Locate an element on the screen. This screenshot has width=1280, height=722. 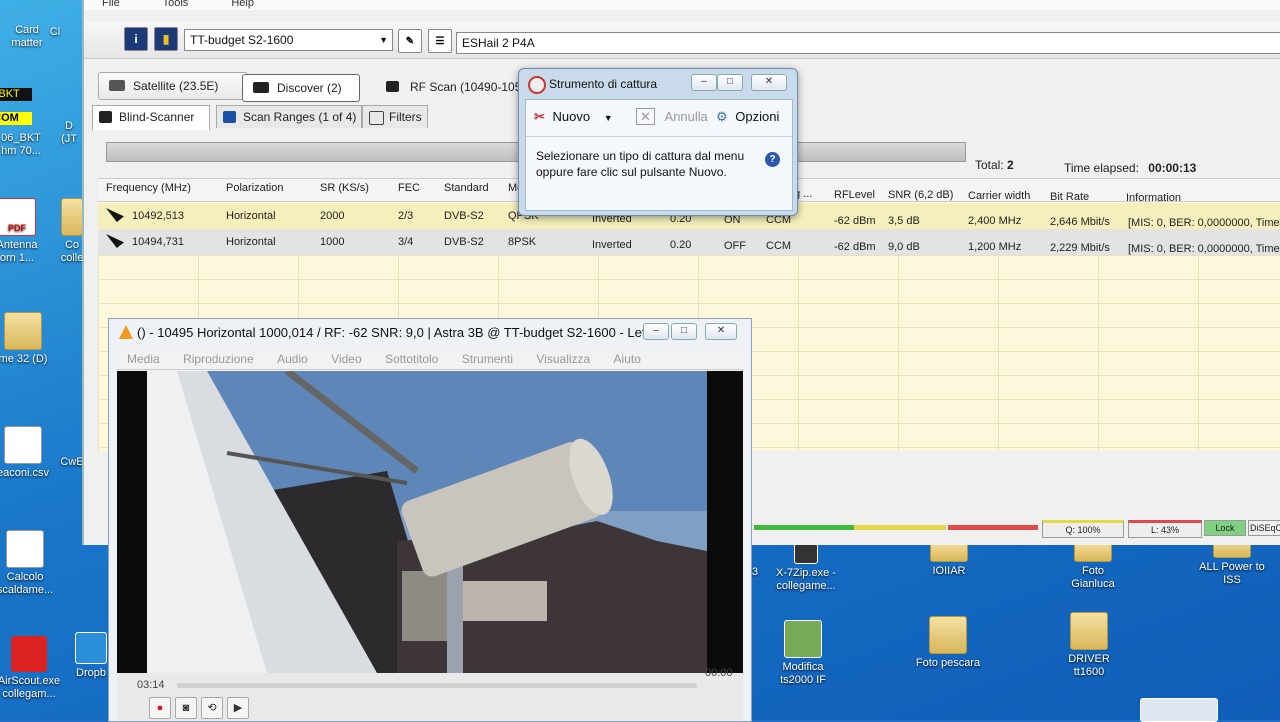
col-standard: Standard is located at coordinates (466, 188).